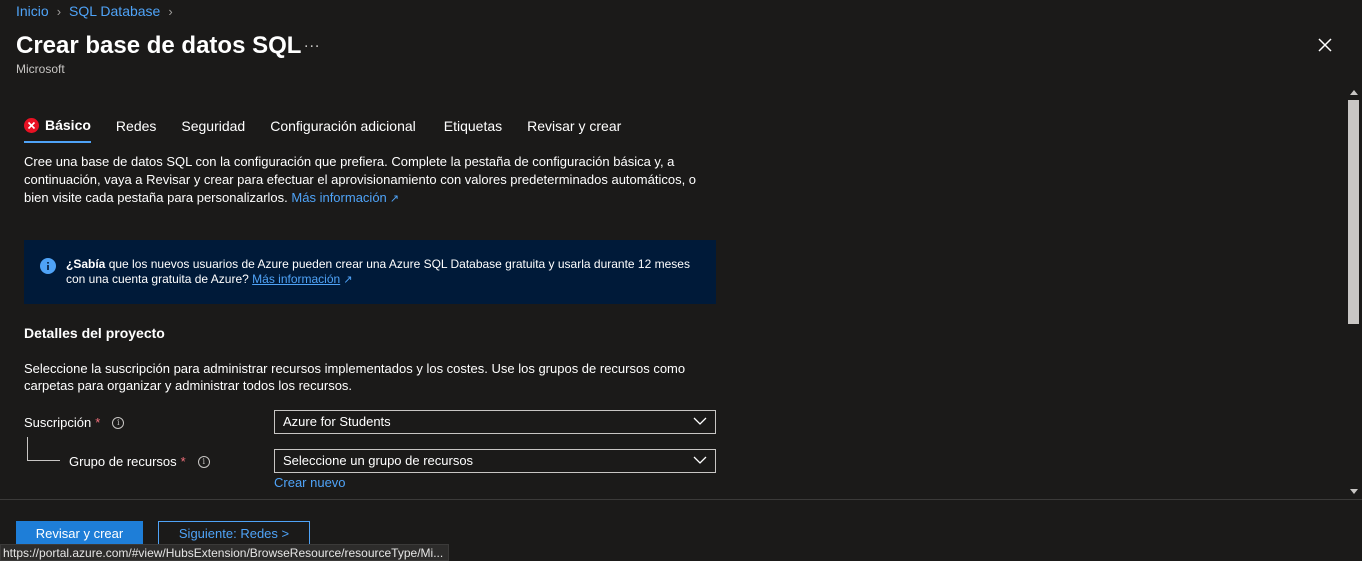 The image size is (1362, 561). I want to click on resource-group-select: Seleccione un grupo de recursos, so click(495, 461).